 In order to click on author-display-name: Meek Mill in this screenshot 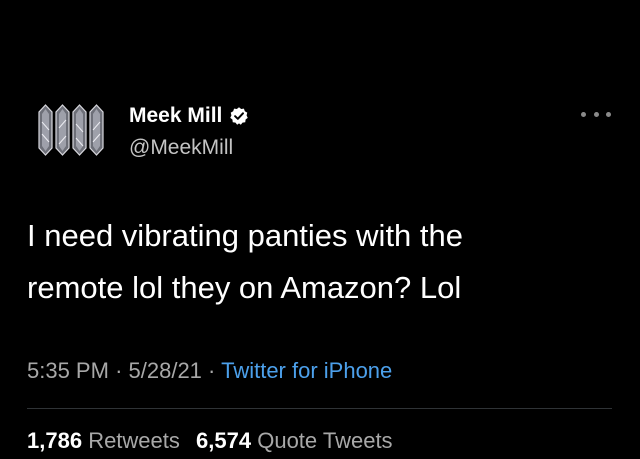, I will do `click(175, 116)`.